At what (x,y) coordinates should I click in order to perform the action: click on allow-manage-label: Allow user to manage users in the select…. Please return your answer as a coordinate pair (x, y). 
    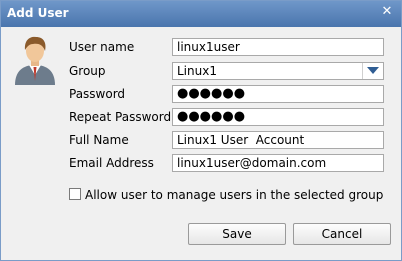
    Looking at the image, I should click on (234, 195).